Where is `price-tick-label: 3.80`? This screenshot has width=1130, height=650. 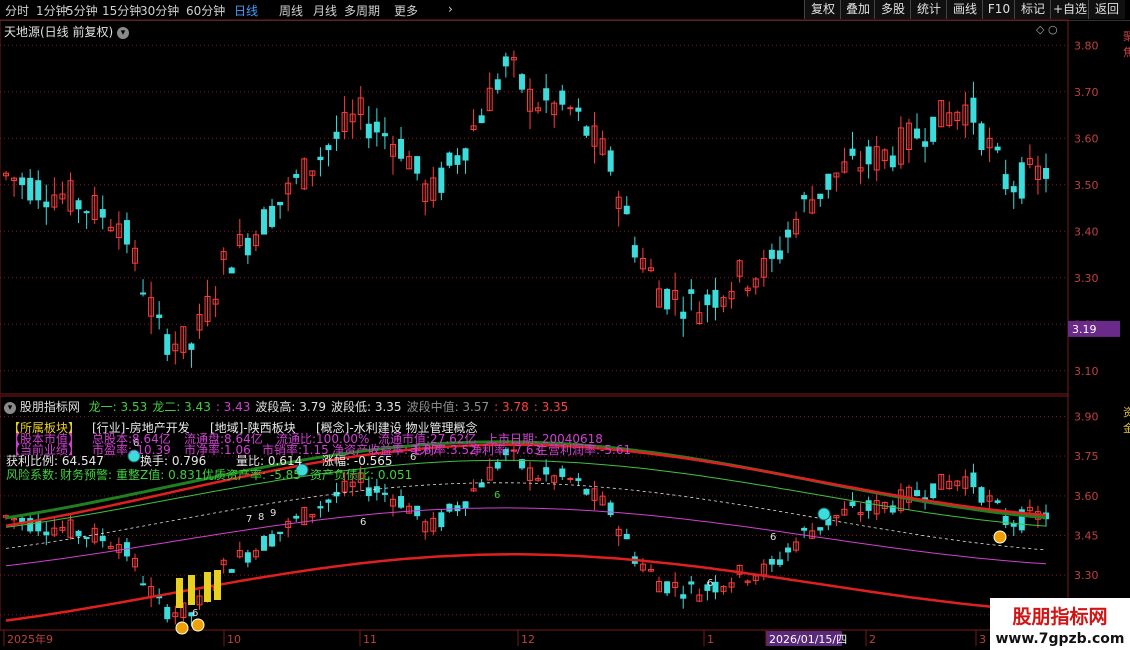 price-tick-label: 3.80 is located at coordinates (1086, 45).